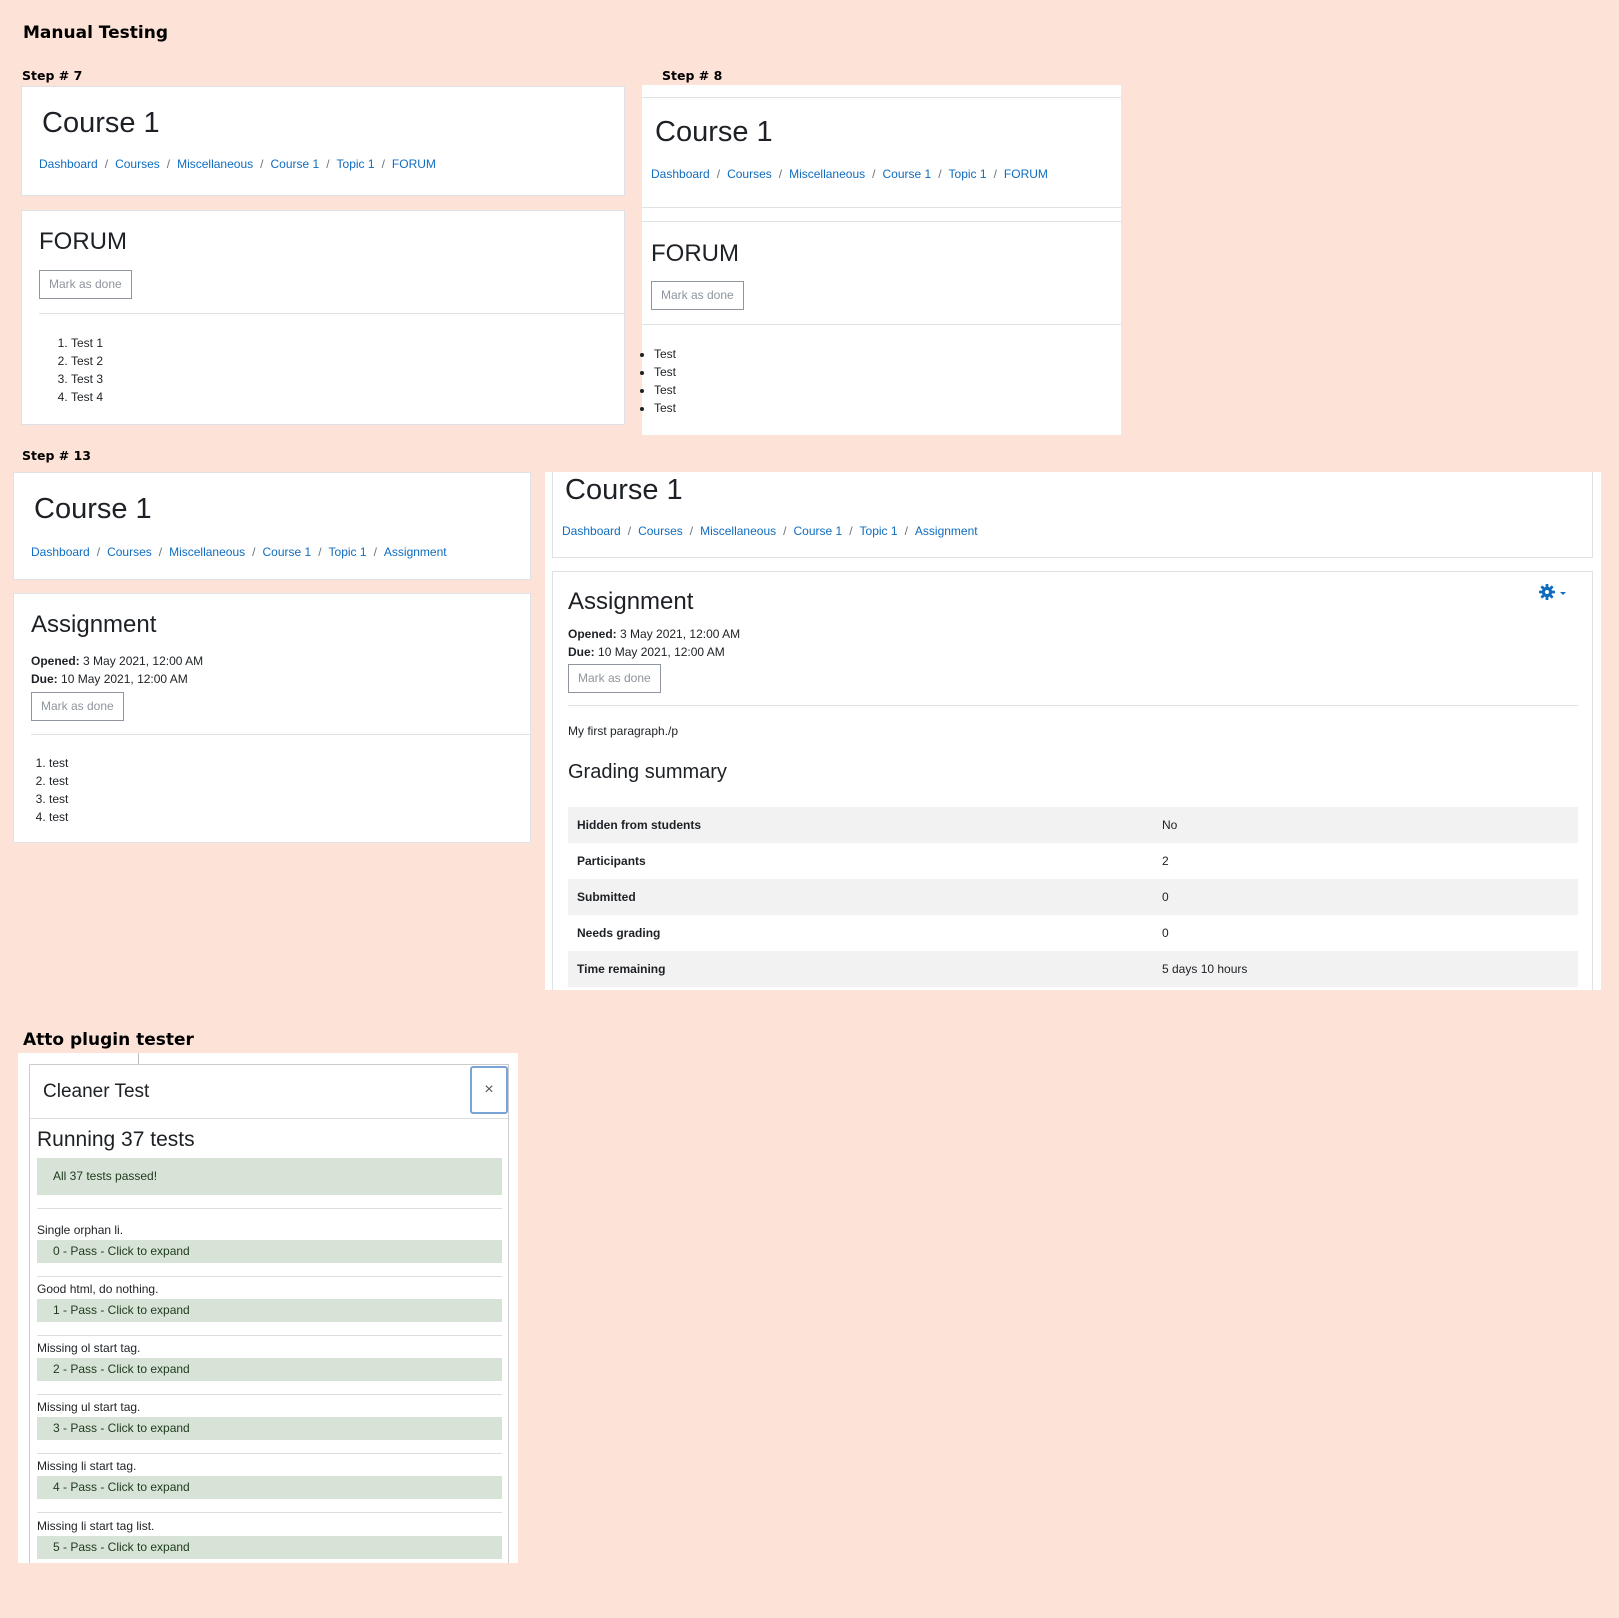 This screenshot has height=1618, width=1619. What do you see at coordinates (89, 1407) in the screenshot?
I see `test-name: Missing ul start tag.` at bounding box center [89, 1407].